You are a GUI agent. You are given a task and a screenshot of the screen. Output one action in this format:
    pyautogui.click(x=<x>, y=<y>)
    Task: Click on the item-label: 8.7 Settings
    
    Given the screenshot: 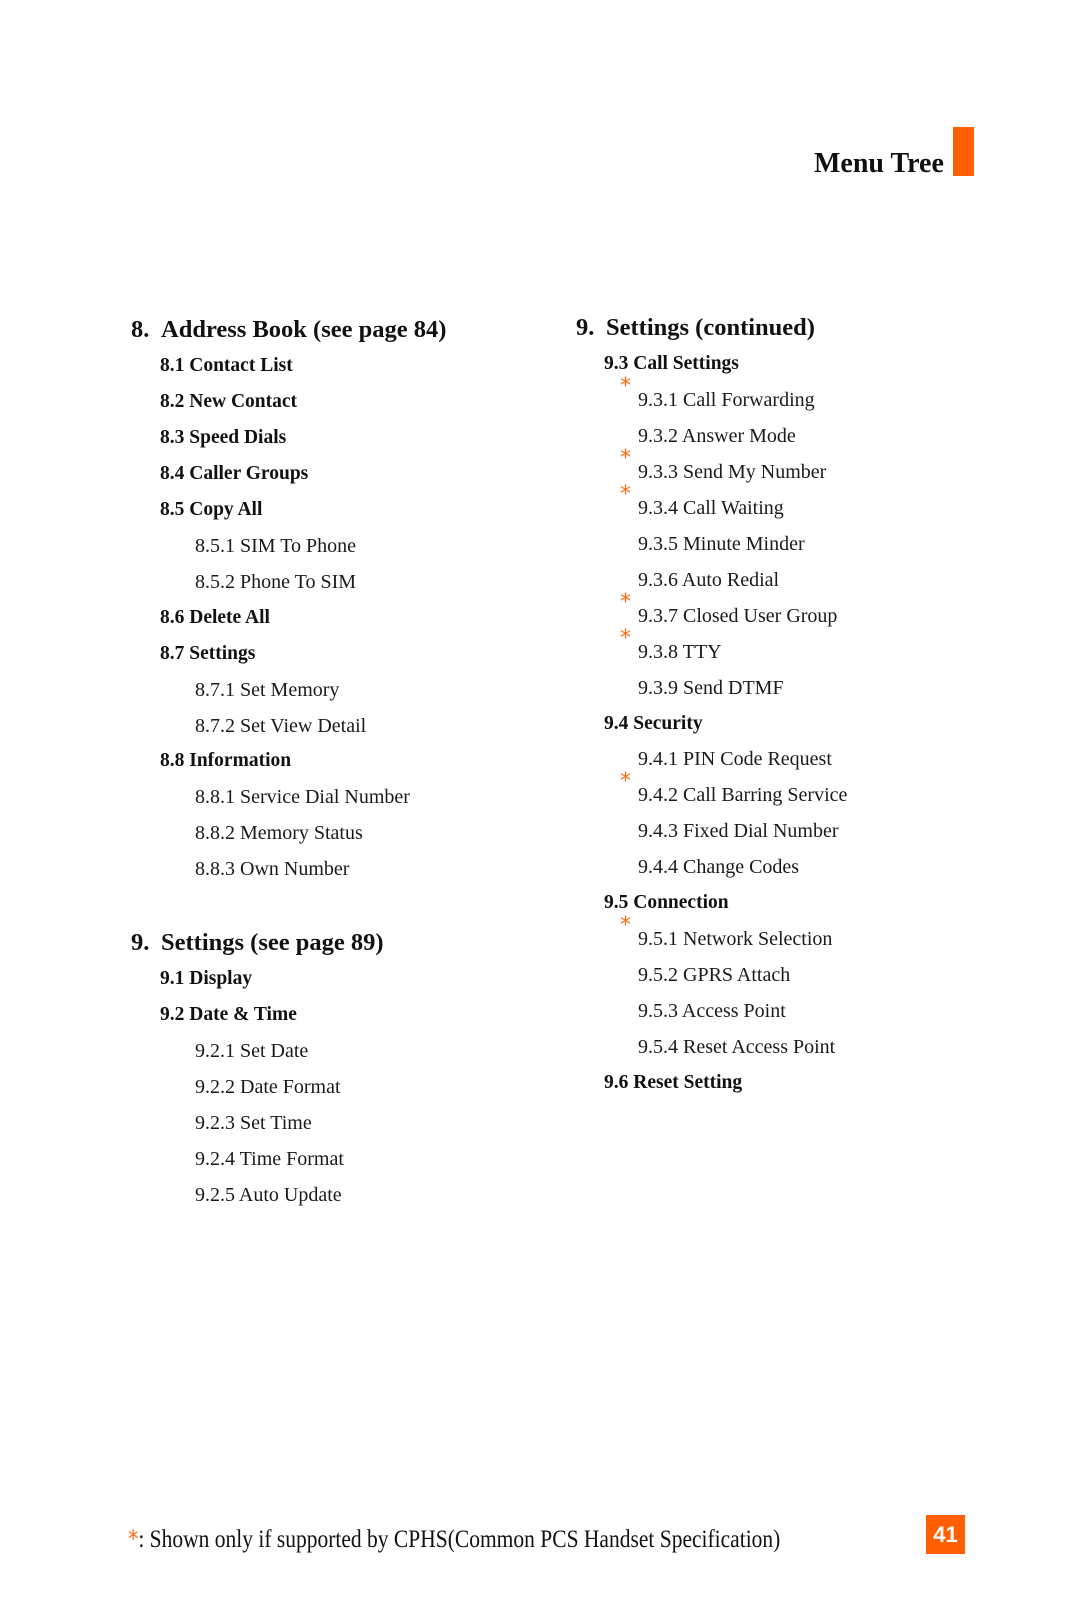 What is the action you would take?
    pyautogui.click(x=208, y=653)
    